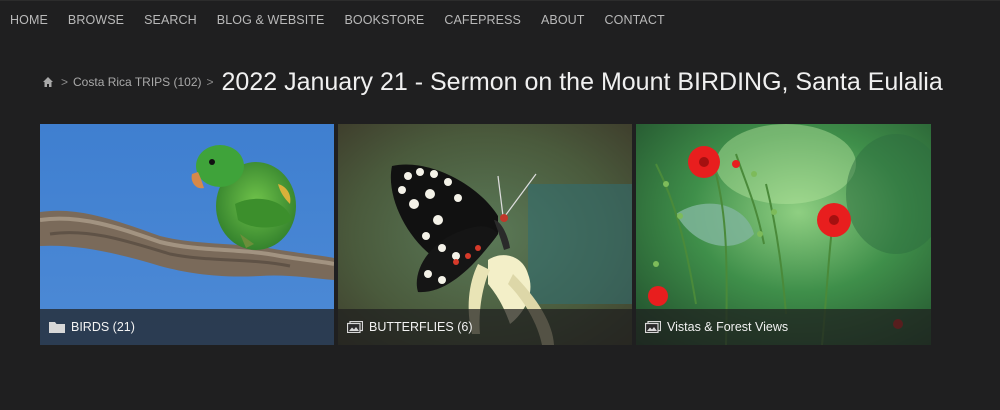 Image resolution: width=1000 pixels, height=410 pixels. Describe the element at coordinates (728, 327) in the screenshot. I see `tile-label: Vistas & Forest Views` at that location.